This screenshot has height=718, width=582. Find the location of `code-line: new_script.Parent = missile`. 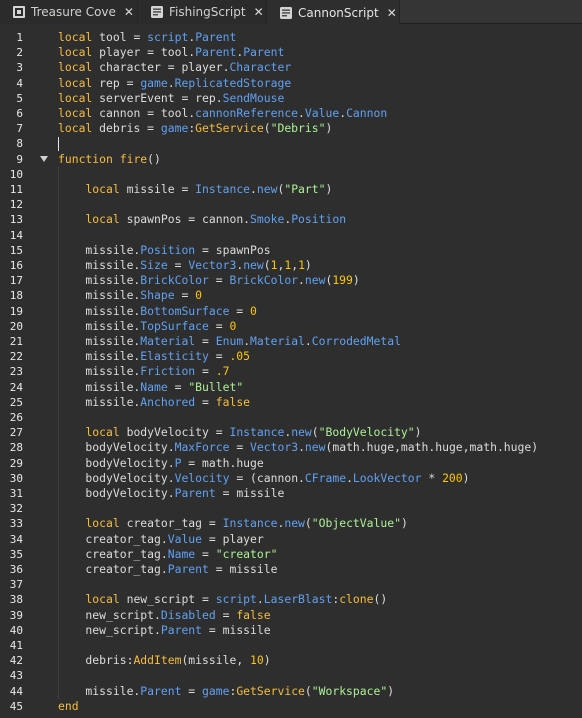

code-line: new_script.Parent = missile is located at coordinates (320, 630).